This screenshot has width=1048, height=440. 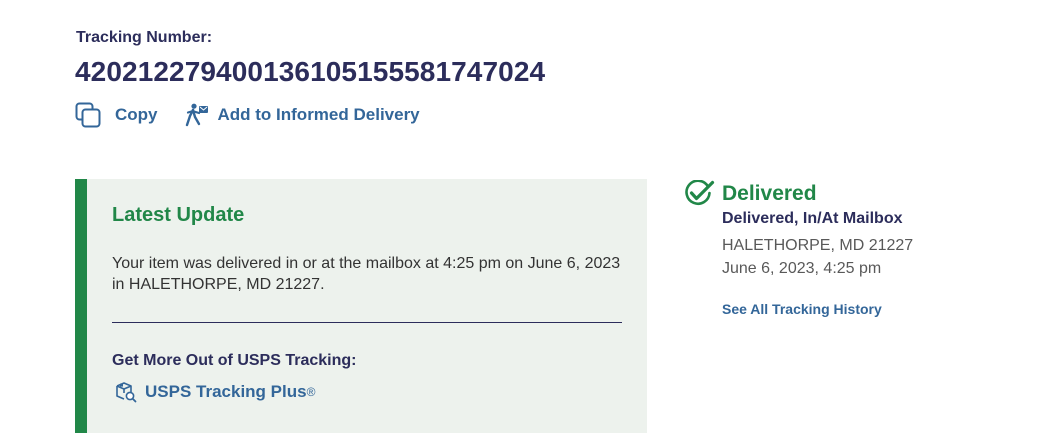 I want to click on add-informed-delivery-button: Add to Informed Delivery, so click(x=302, y=115).